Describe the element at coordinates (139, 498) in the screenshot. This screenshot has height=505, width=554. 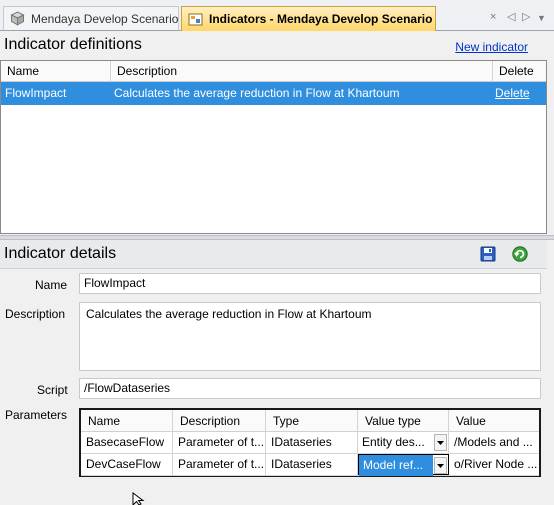
I see `mouse-cursor-icon` at that location.